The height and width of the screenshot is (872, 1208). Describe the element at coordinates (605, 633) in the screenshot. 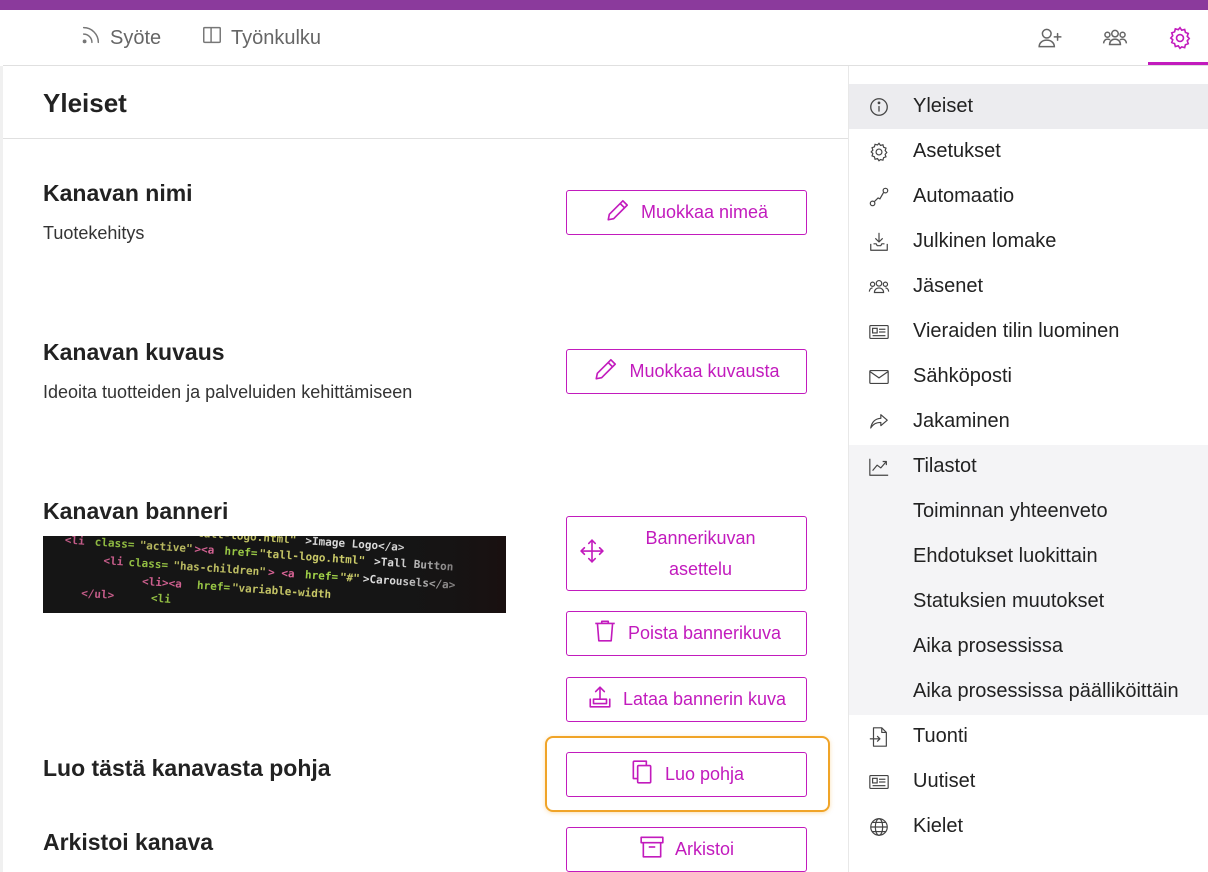

I see `trash-icon` at that location.